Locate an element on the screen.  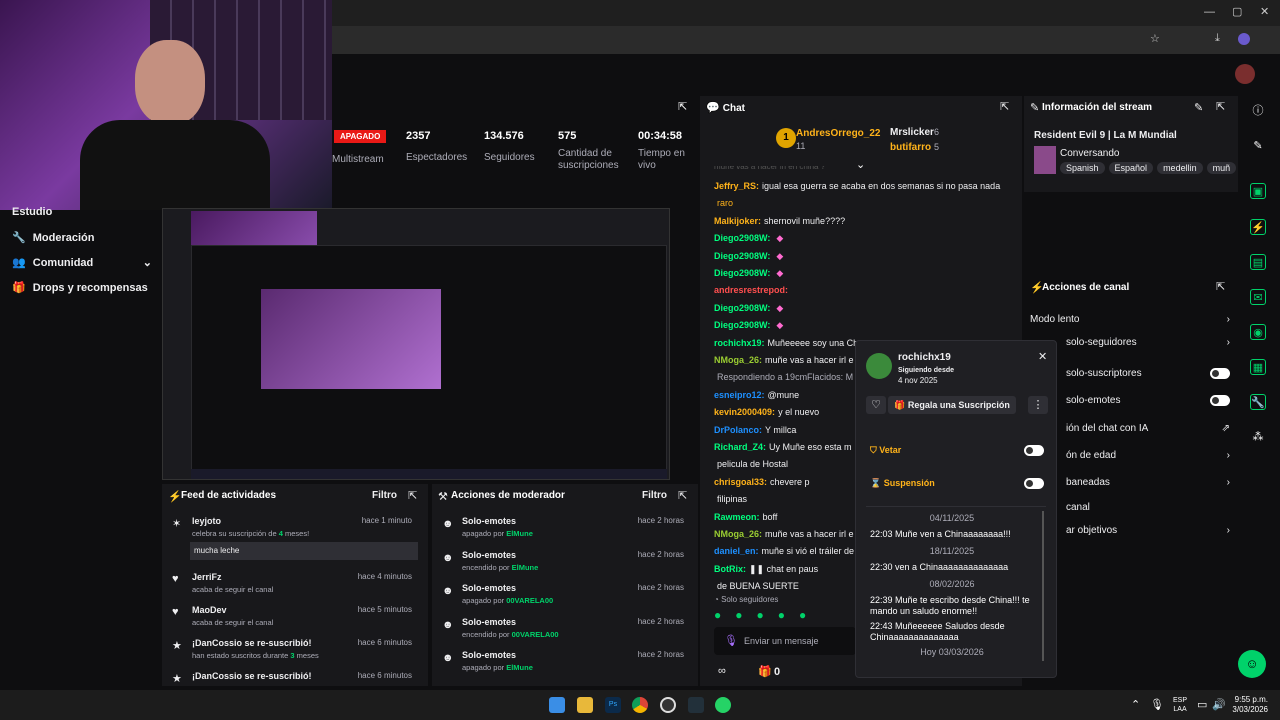
emotes-only-toggle is located at coordinates (1220, 400).